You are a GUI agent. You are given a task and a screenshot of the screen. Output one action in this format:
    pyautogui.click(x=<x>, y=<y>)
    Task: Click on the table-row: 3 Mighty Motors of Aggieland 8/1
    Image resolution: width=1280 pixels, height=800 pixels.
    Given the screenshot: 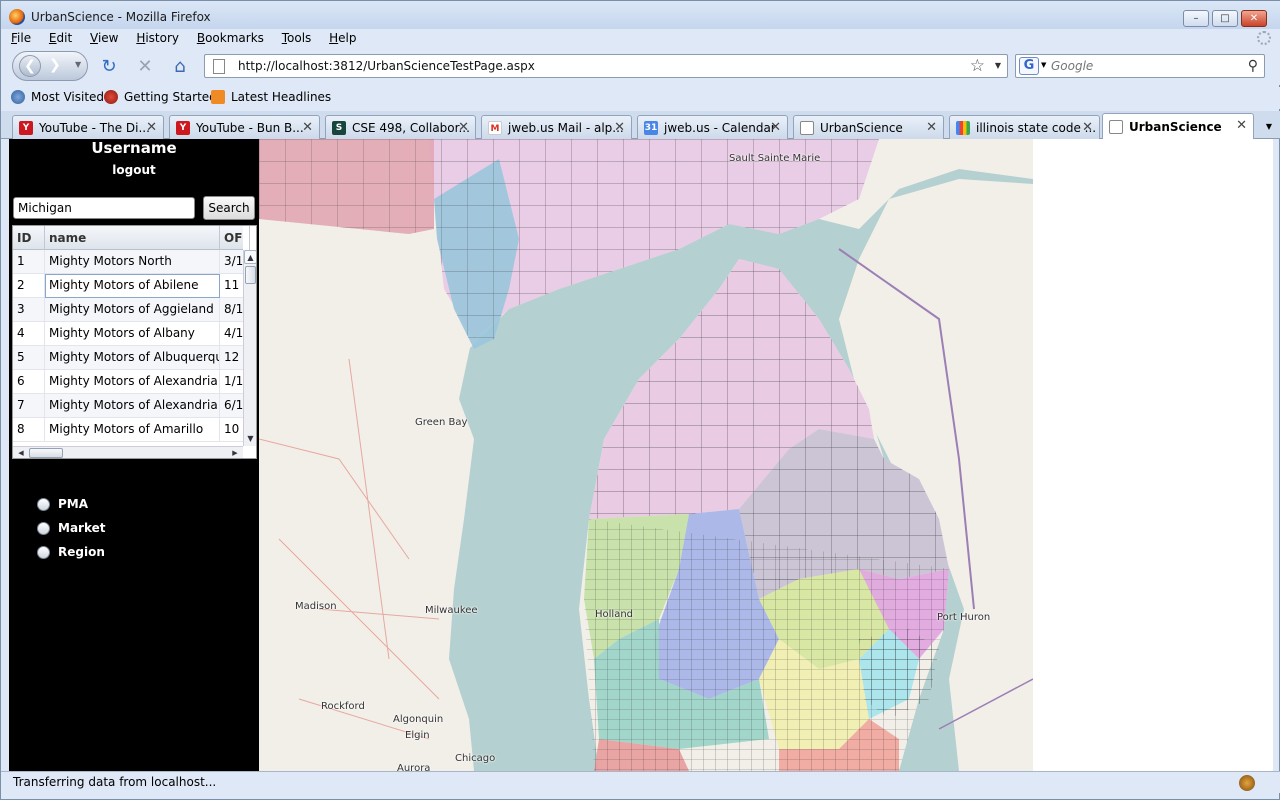 What is the action you would take?
    pyautogui.click(x=128, y=310)
    